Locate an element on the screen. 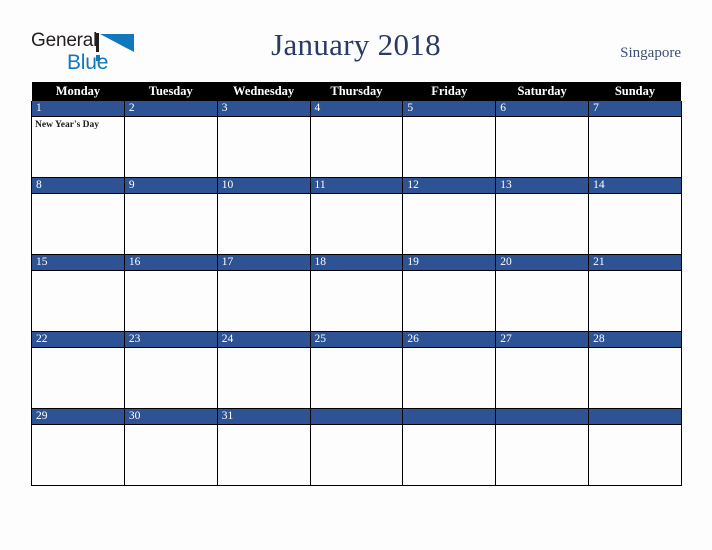 This screenshot has width=712, height=550. day-number: 9 is located at coordinates (170, 186).